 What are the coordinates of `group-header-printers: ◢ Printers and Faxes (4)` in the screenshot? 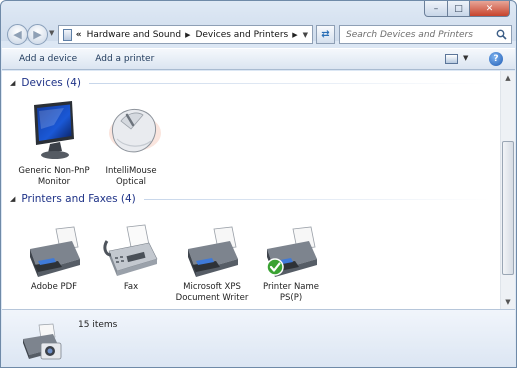 It's located at (250, 199).